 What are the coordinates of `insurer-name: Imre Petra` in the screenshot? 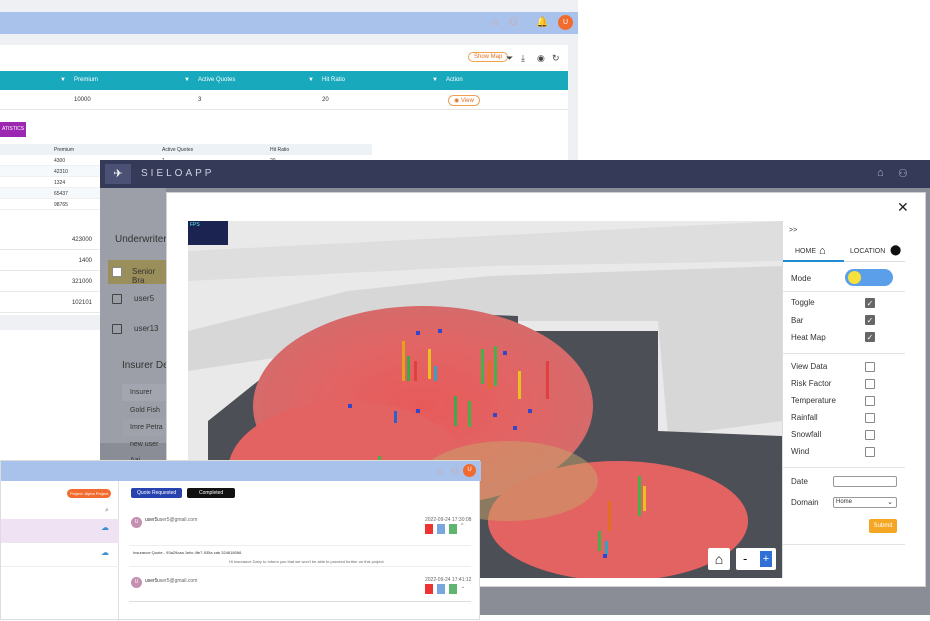 It's located at (146, 427).